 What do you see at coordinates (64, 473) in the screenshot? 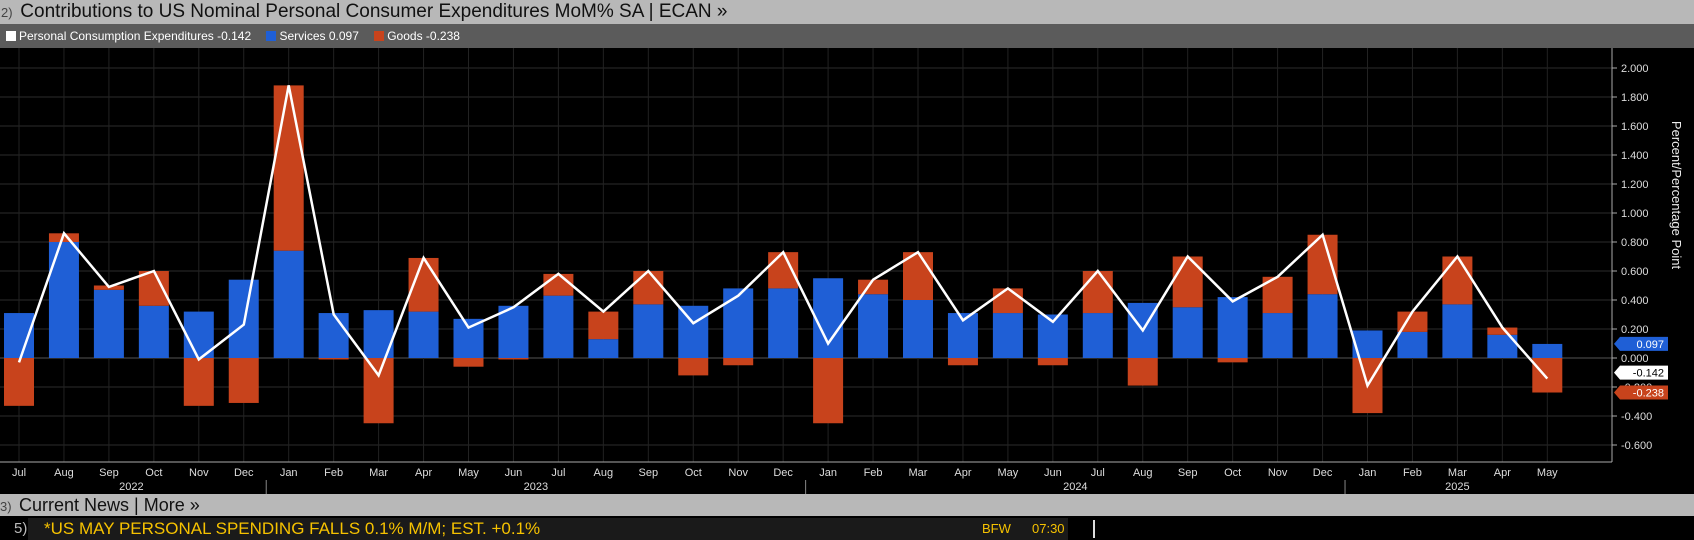
I see `x-tick-label: Aug` at bounding box center [64, 473].